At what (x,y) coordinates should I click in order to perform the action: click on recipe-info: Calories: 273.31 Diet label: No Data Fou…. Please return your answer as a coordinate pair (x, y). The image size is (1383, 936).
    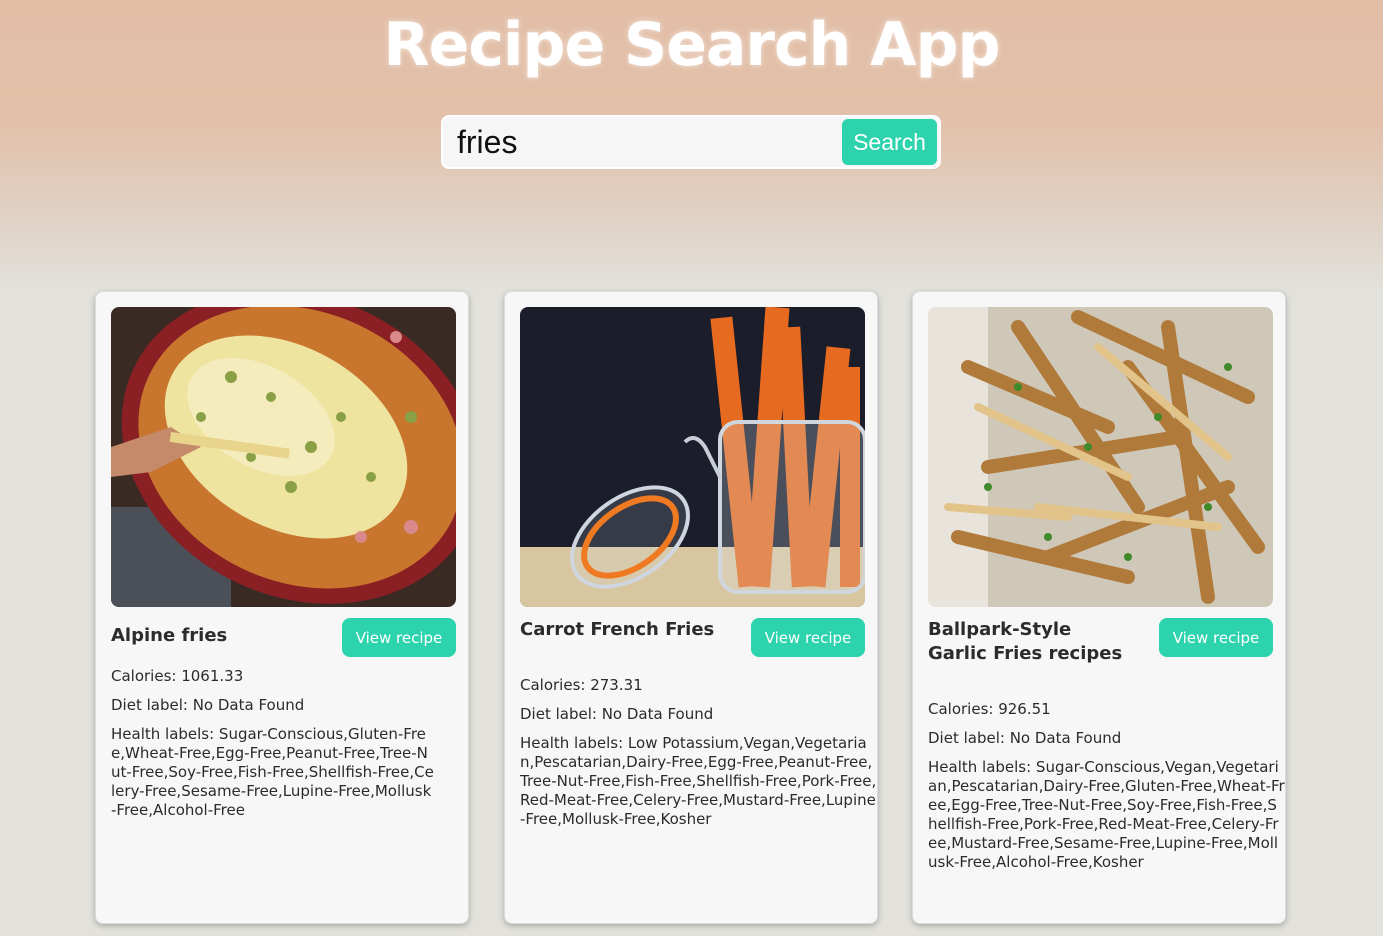
    Looking at the image, I should click on (700, 757).